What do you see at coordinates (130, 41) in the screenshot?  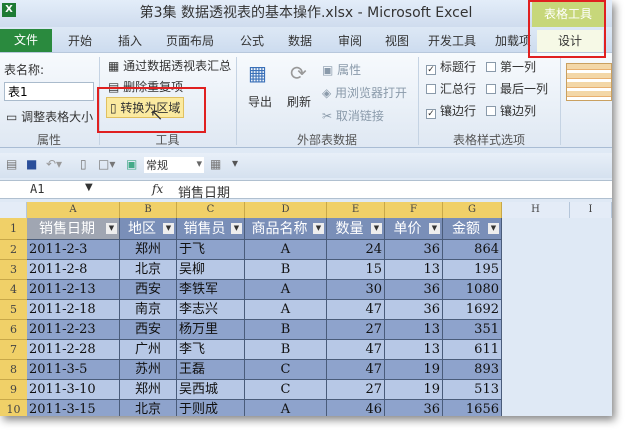 I see `tab-insert: 插入` at bounding box center [130, 41].